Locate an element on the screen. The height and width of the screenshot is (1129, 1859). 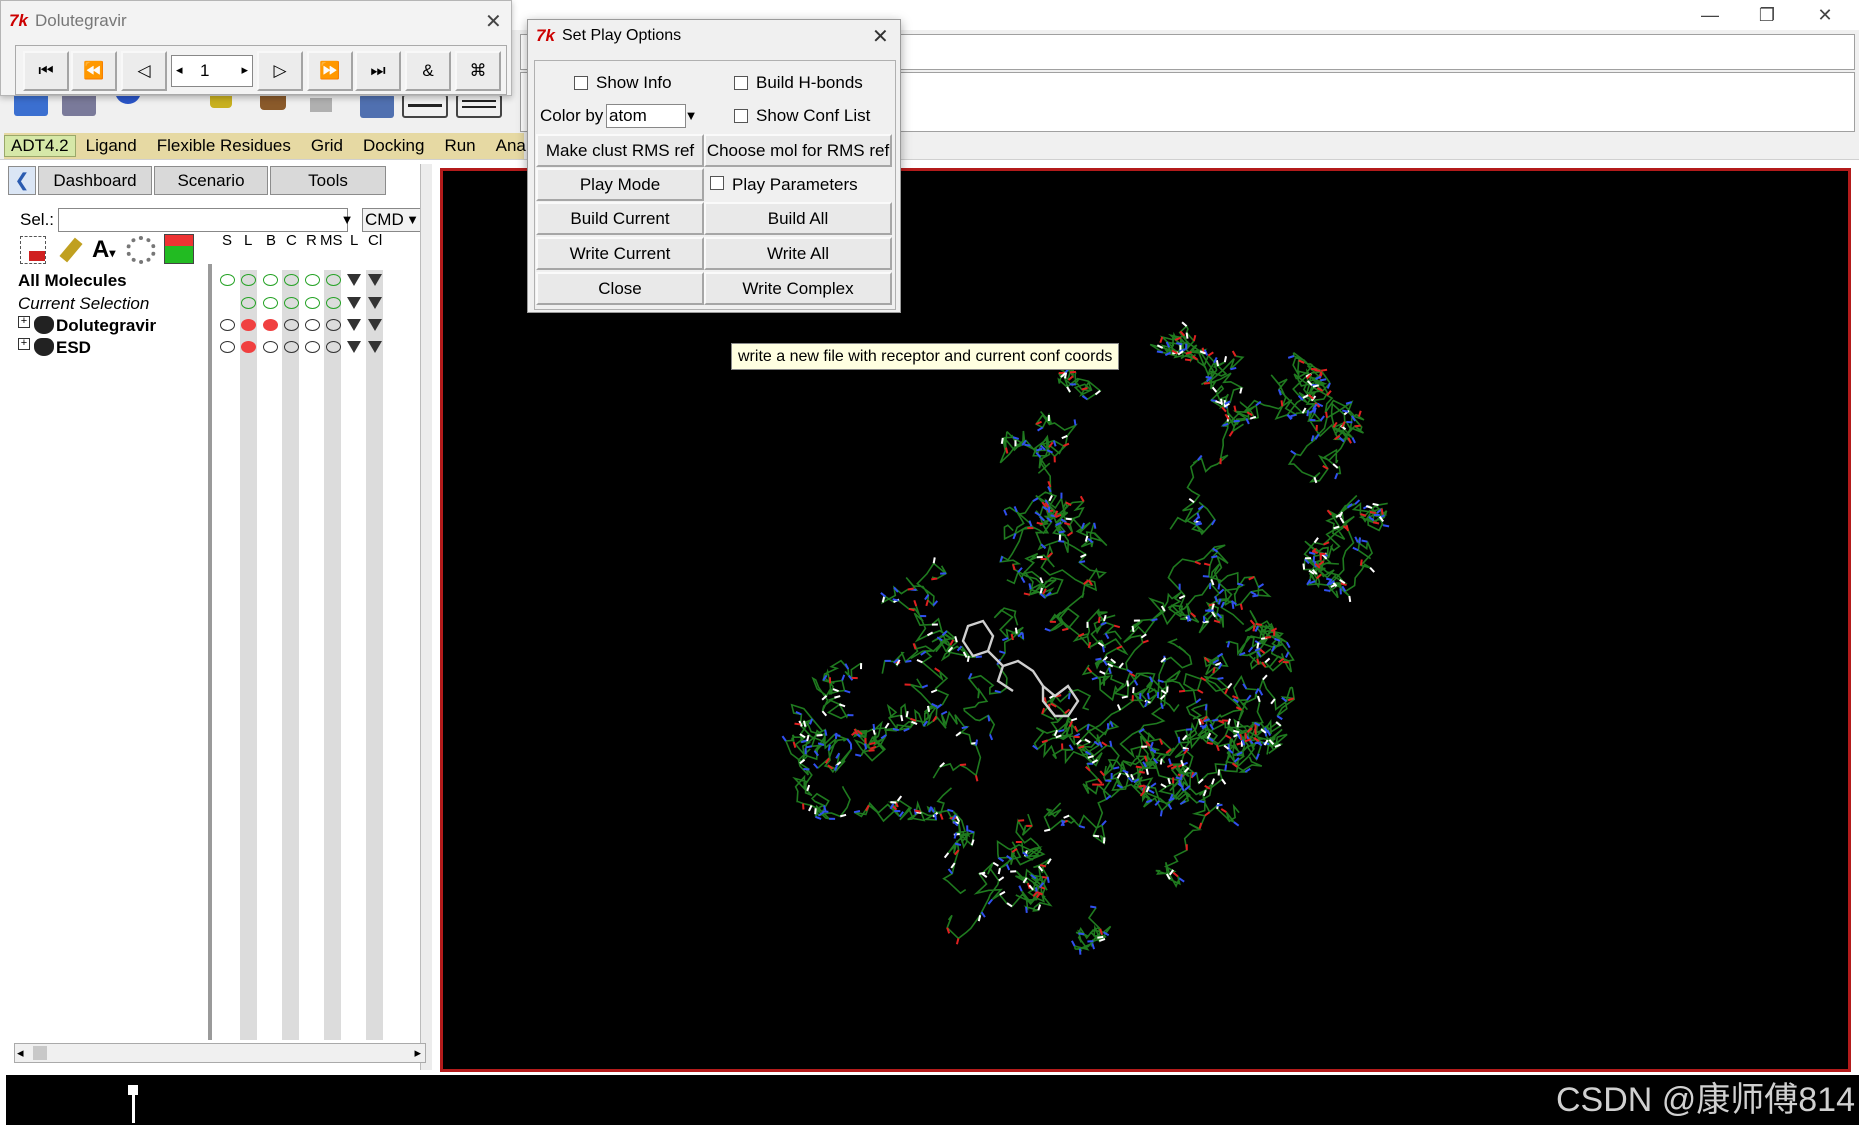
label-tool-icon: A▾ is located at coordinates (105, 250).